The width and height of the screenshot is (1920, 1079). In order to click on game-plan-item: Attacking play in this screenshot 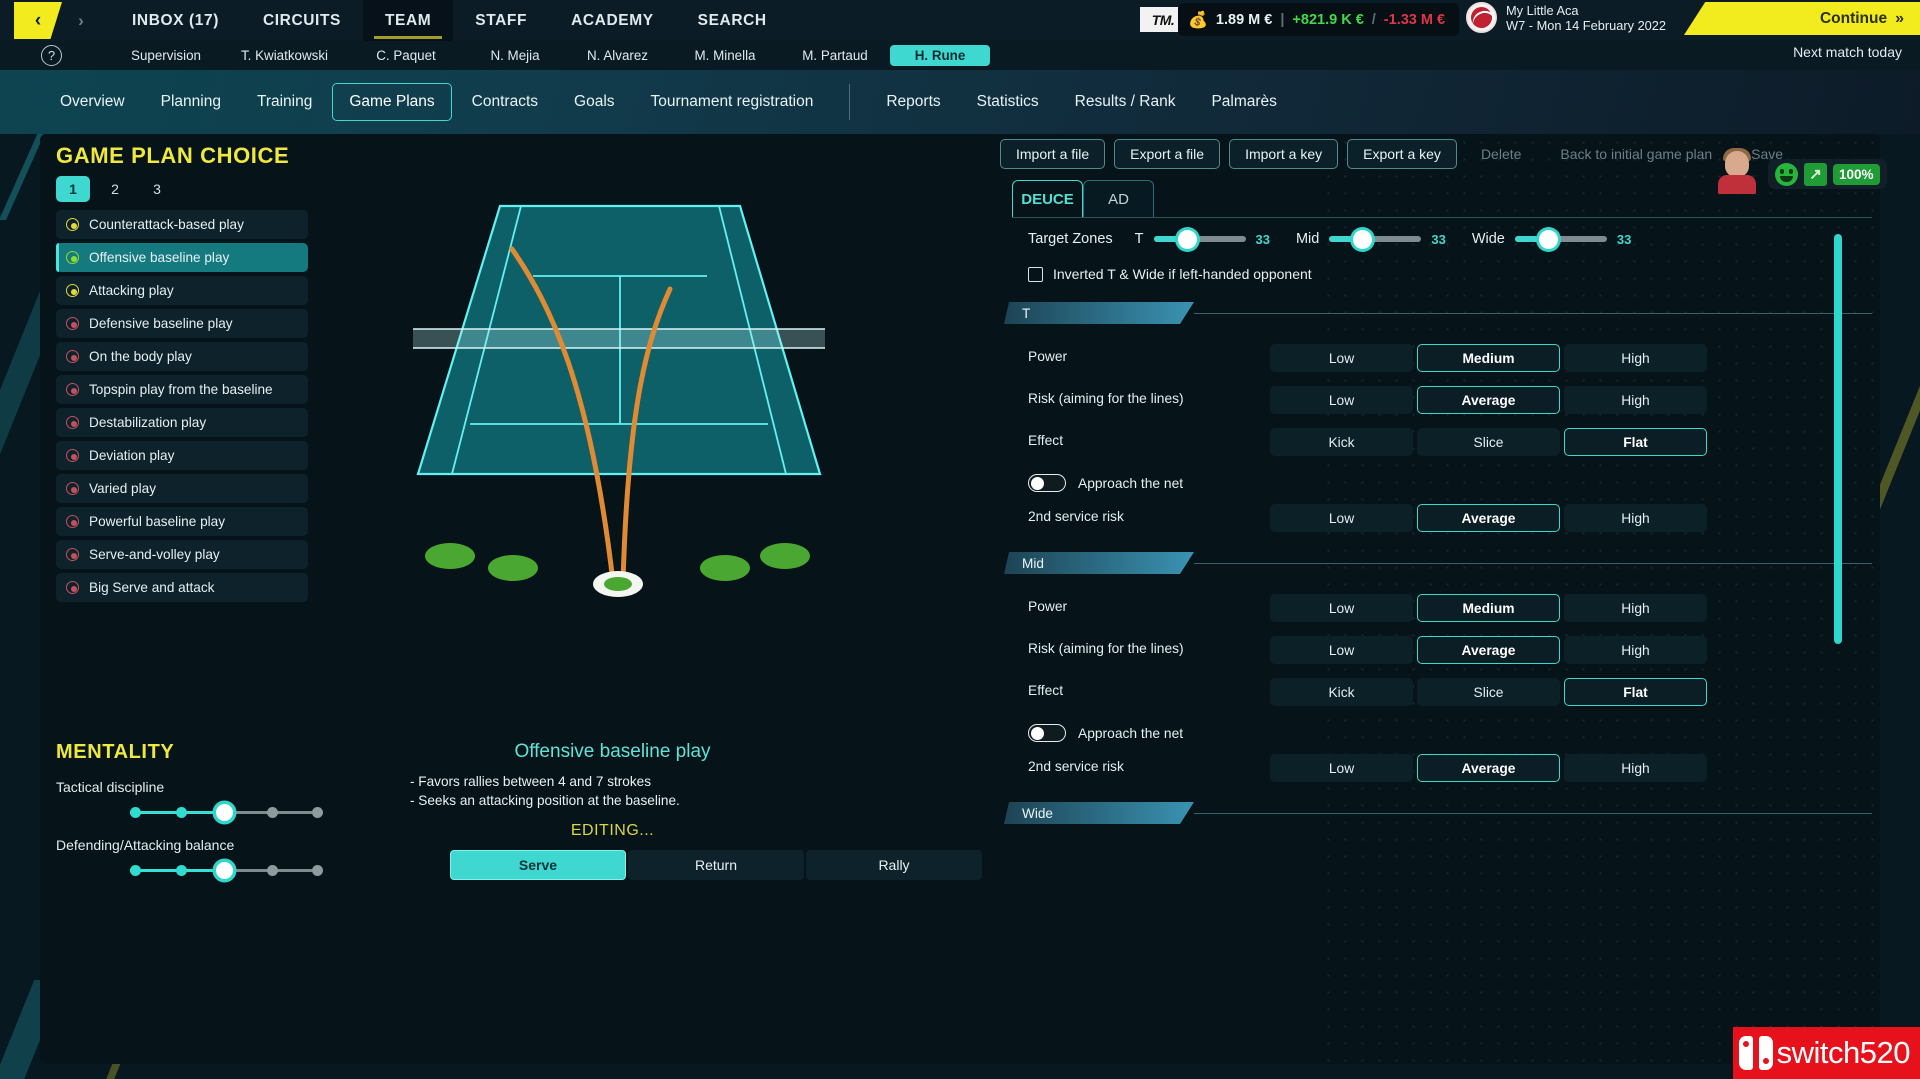, I will do `click(182, 290)`.